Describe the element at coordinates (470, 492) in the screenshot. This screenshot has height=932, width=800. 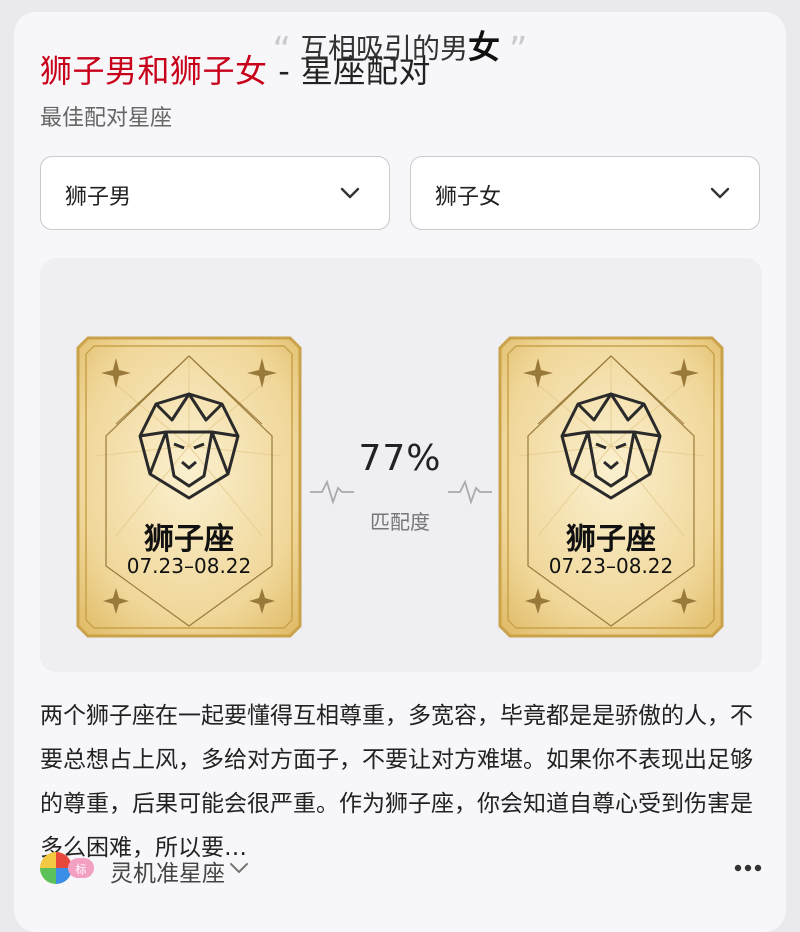
I see `pulse-right-icon` at that location.